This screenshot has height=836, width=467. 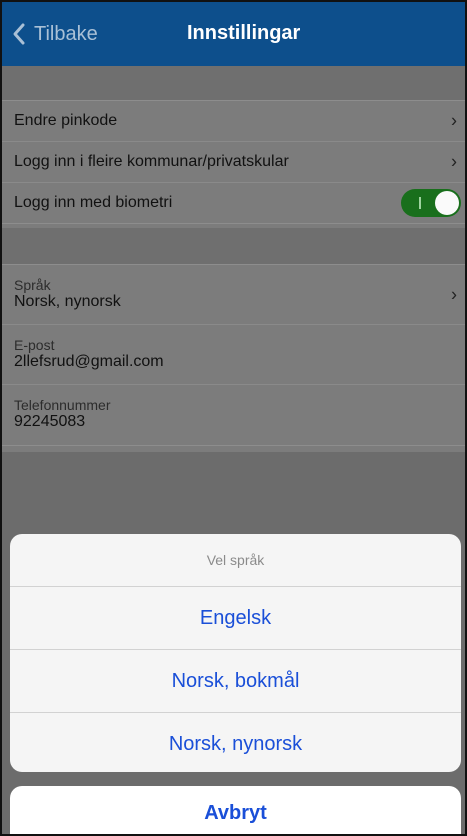 I want to click on option-bokmal: Norsk, bokmål, so click(x=235, y=681).